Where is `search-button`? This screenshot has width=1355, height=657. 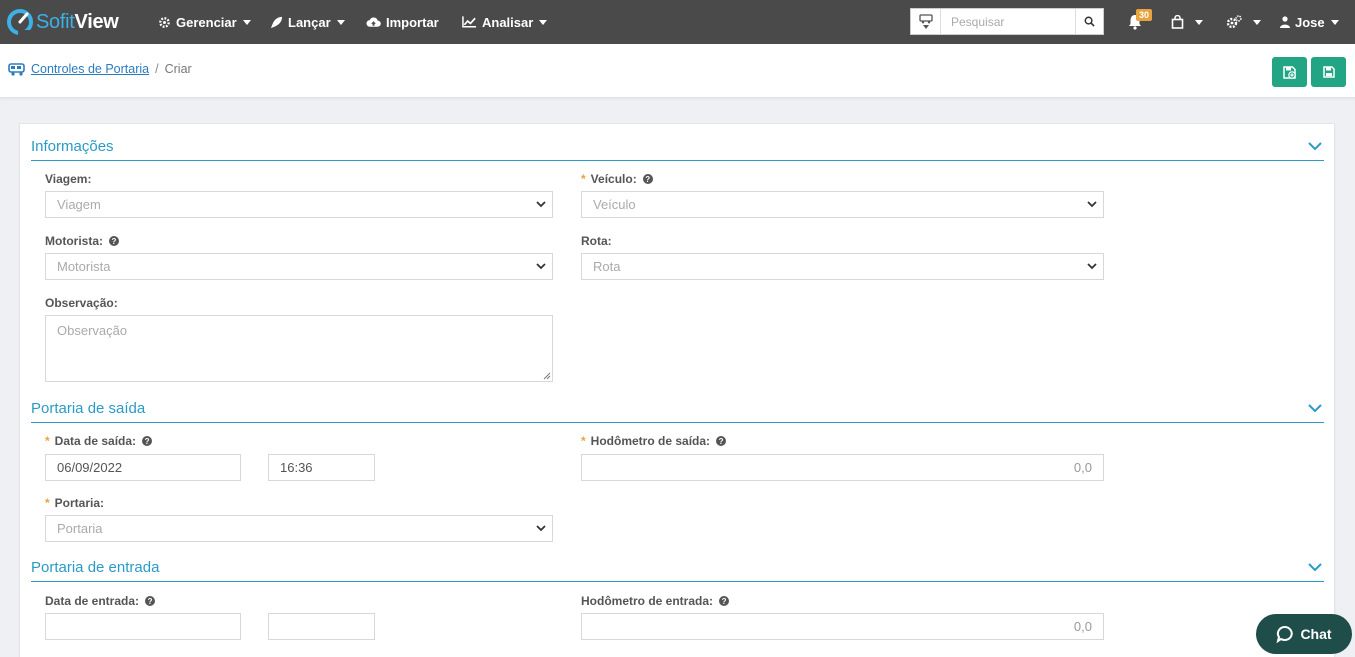
search-button is located at coordinates (1089, 21).